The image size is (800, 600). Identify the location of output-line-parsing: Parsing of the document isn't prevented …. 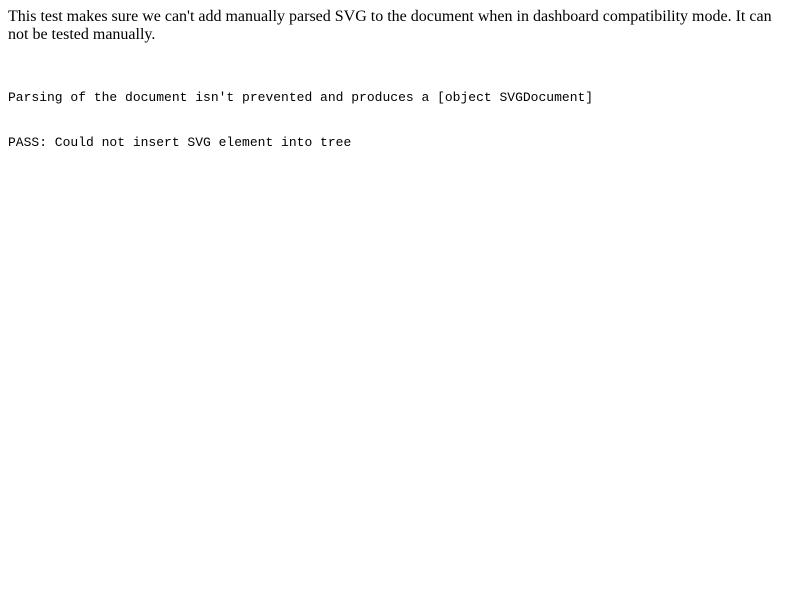
(301, 97).